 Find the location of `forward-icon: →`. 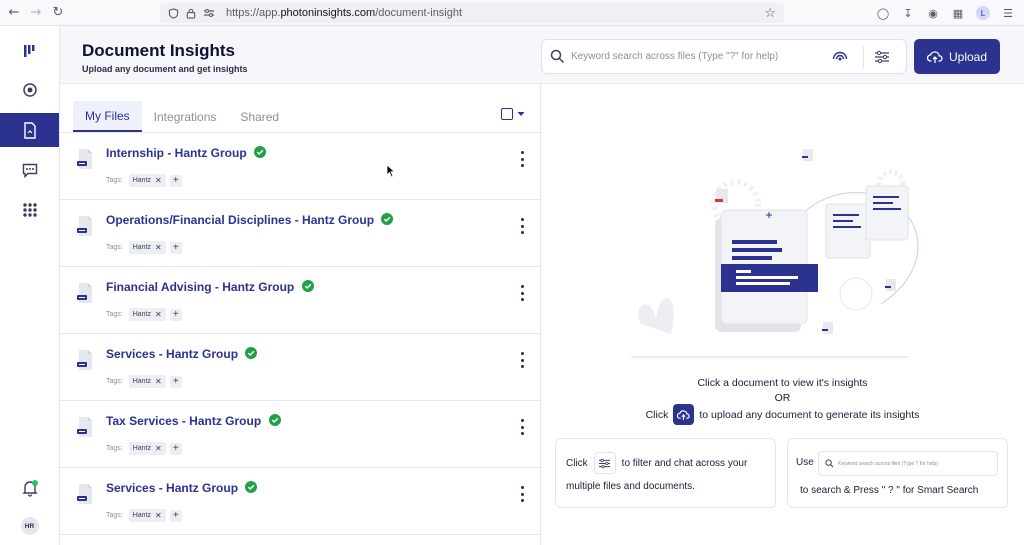

forward-icon: → is located at coordinates (36, 13).